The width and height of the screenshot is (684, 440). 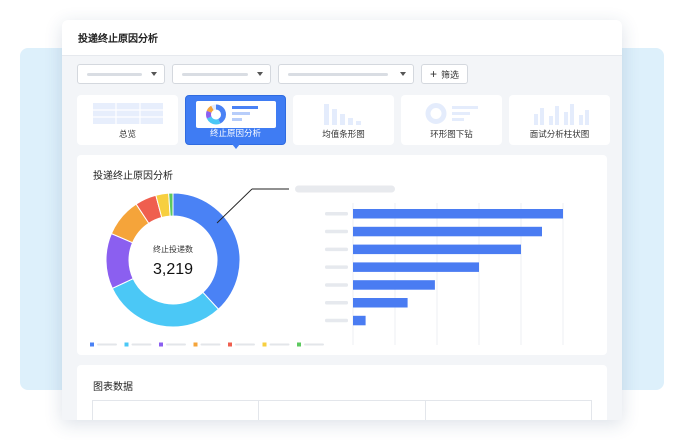 What do you see at coordinates (234, 206) in the screenshot?
I see `callout-line` at bounding box center [234, 206].